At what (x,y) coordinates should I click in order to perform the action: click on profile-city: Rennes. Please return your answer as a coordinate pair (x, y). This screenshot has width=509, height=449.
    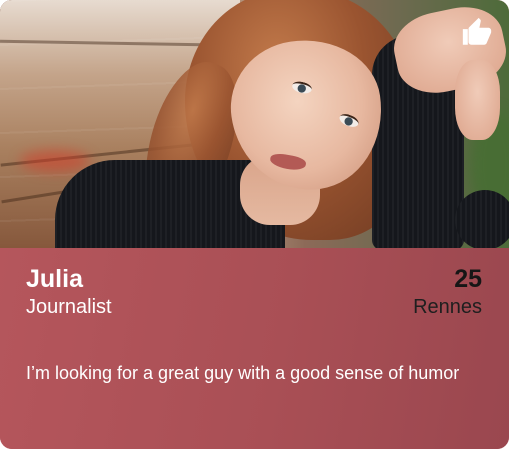
    Looking at the image, I should click on (447, 307).